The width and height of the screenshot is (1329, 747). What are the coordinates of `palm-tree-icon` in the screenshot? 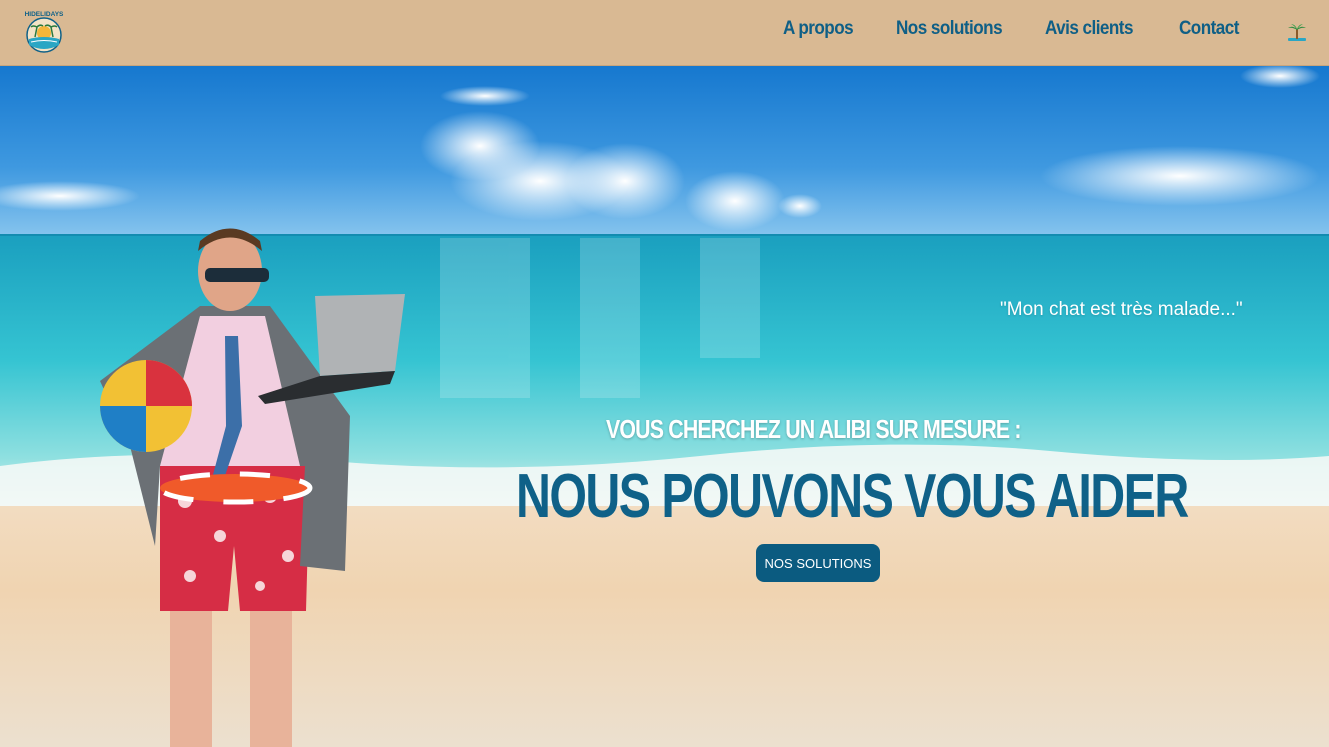 It's located at (1297, 32).